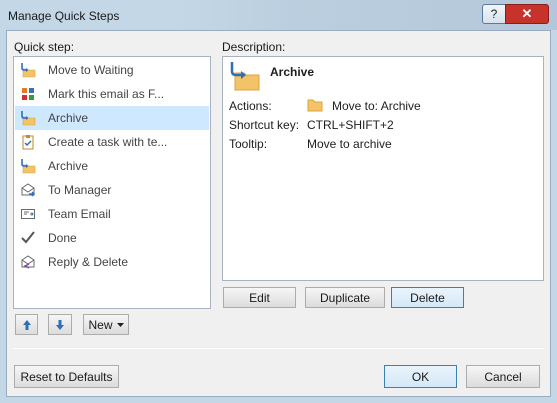  What do you see at coordinates (88, 262) in the screenshot?
I see `list-item-label: Reply & Delete` at bounding box center [88, 262].